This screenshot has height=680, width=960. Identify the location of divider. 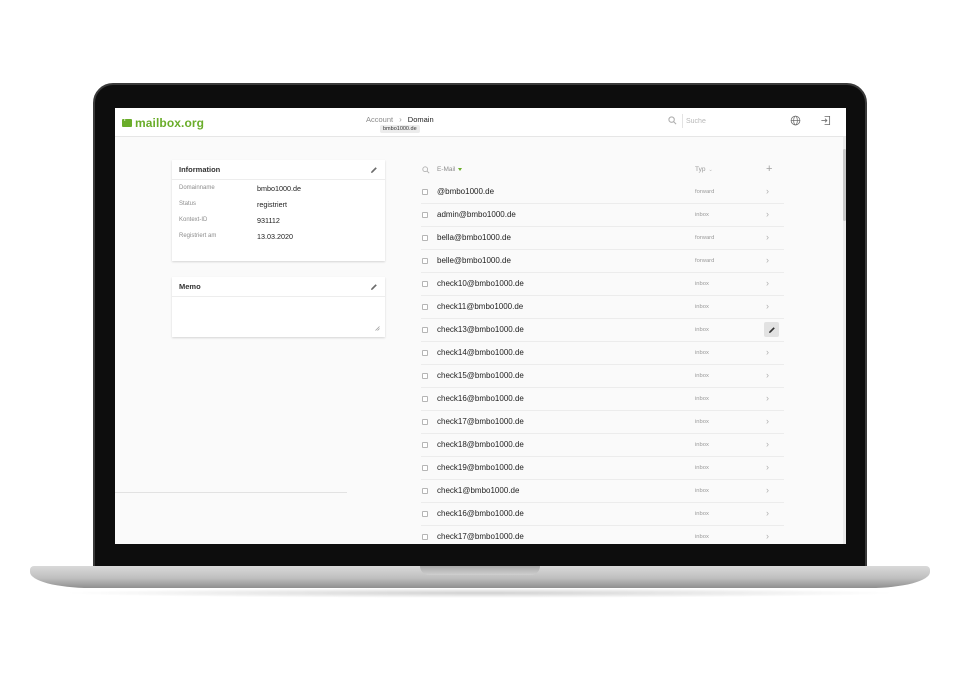
(231, 492).